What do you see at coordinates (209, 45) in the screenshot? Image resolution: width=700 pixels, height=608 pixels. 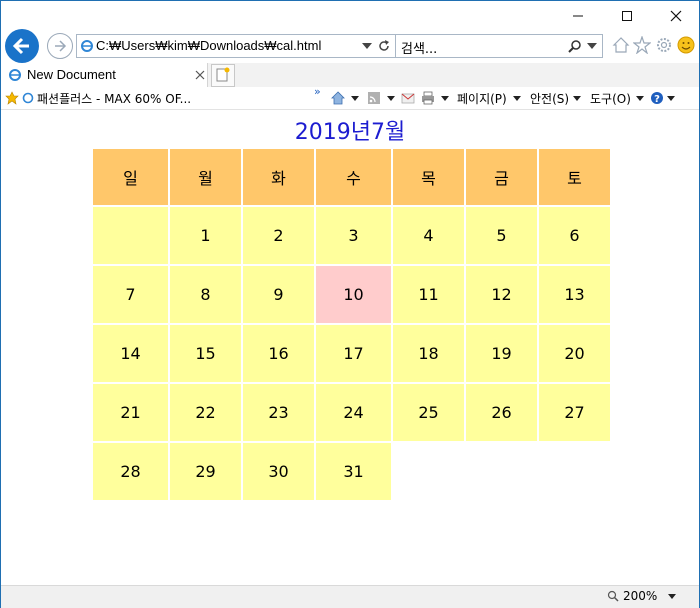 I see `url-text: C:₩Users₩kim₩Downloads₩cal.html` at bounding box center [209, 45].